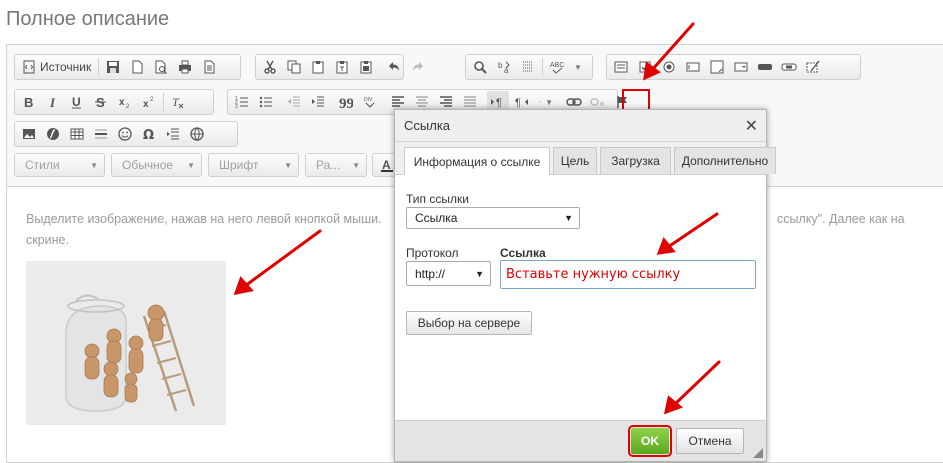  What do you see at coordinates (126, 343) in the screenshot?
I see `content-image` at bounding box center [126, 343].